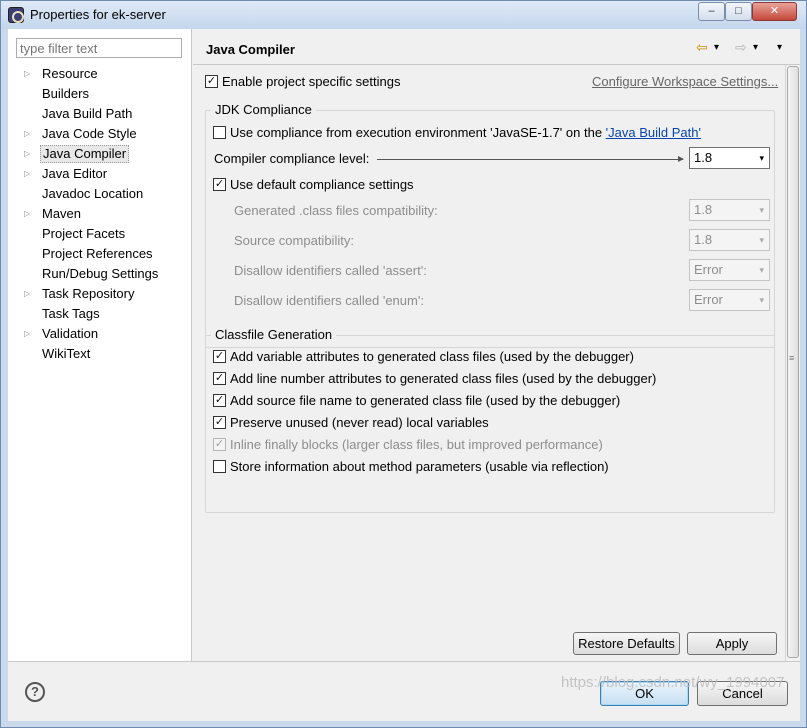 The height and width of the screenshot is (728, 807). Describe the element at coordinates (404, 691) in the screenshot. I see `dialog-footer: ? OK Cancel` at that location.